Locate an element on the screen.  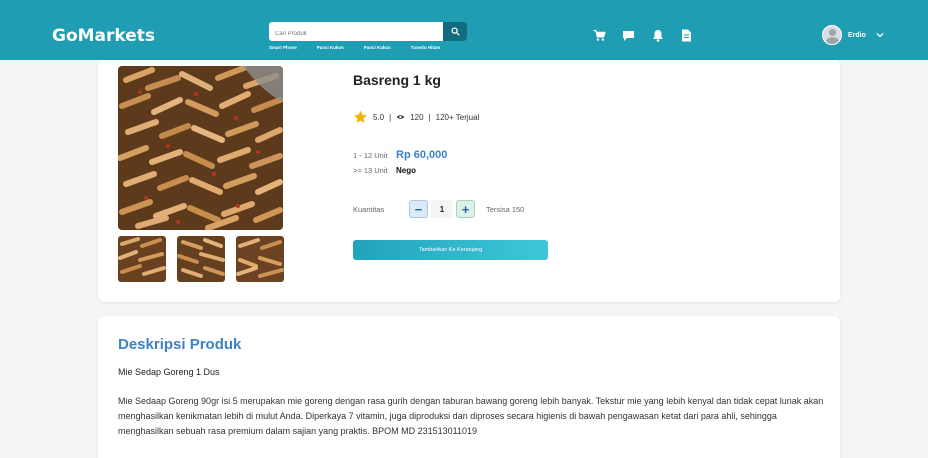
quantity-label: Kuantitas is located at coordinates (369, 209).